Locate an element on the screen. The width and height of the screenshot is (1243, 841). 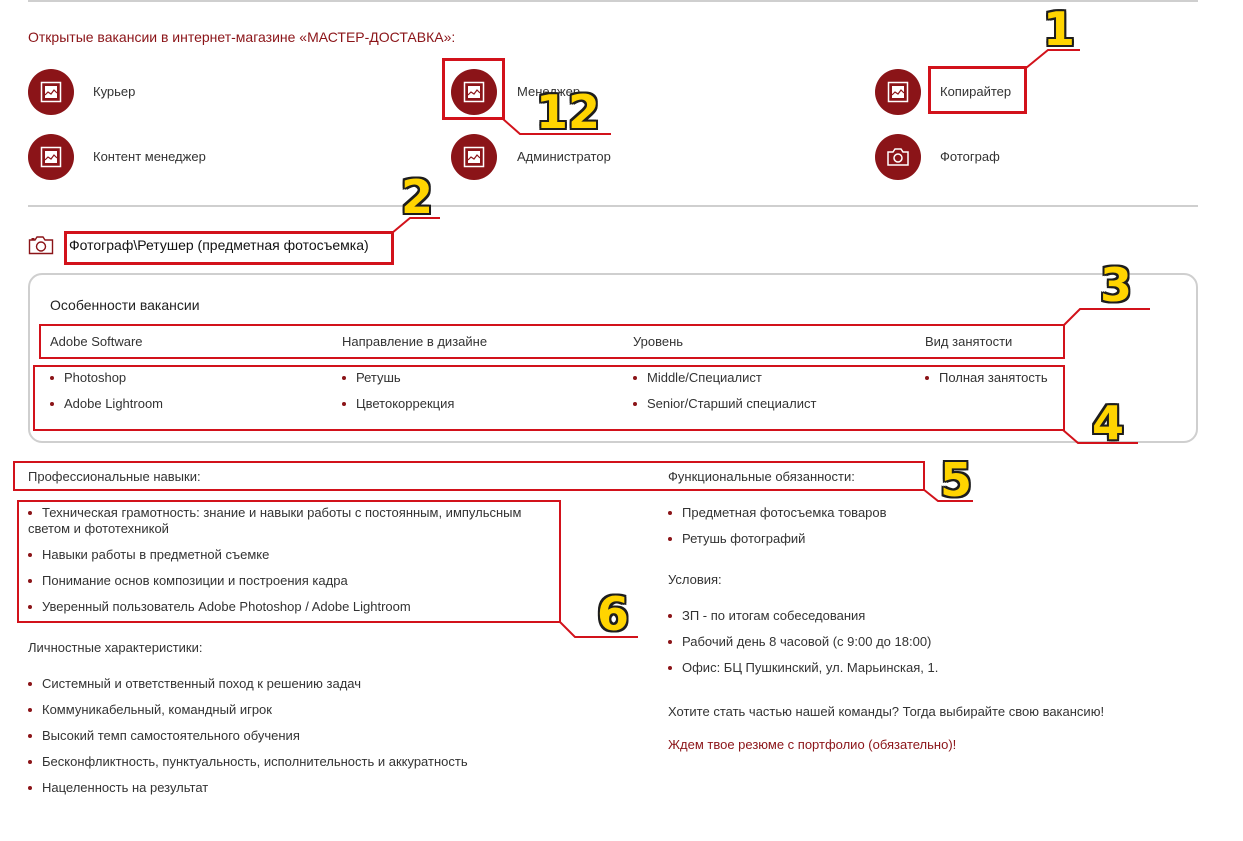
annotation-number: 4 is located at coordinates (1108, 423).